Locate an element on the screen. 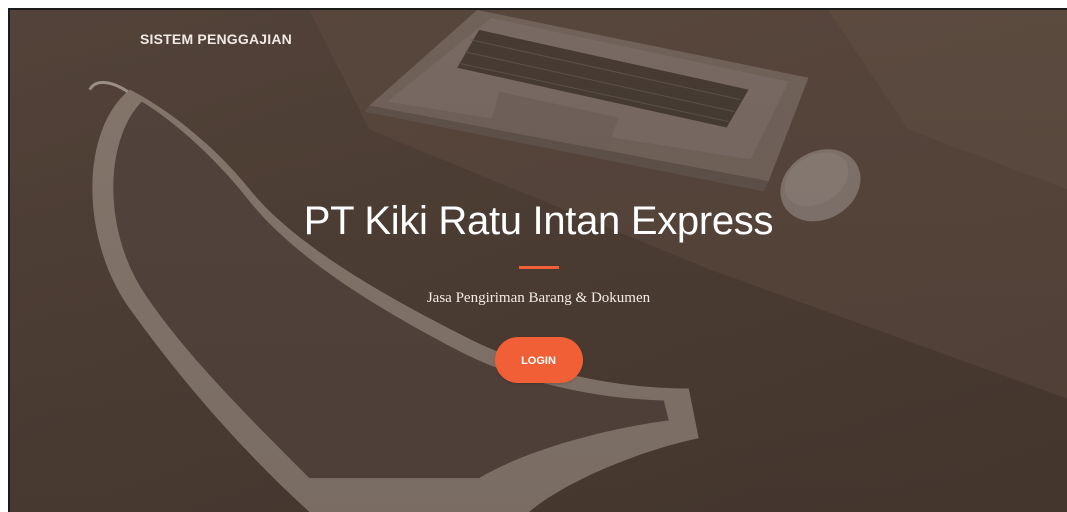 The height and width of the screenshot is (512, 1067). hero-subtitle: Jasa Pengiriman Barang & Dokumen is located at coordinates (538, 298).